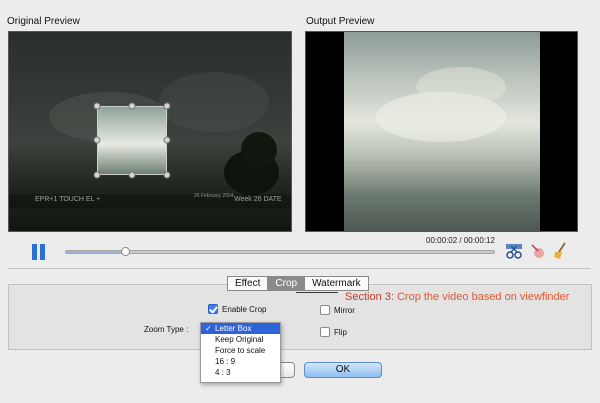  Describe the element at coordinates (208, 328) in the screenshot. I see `check-icon: ✓` at that location.